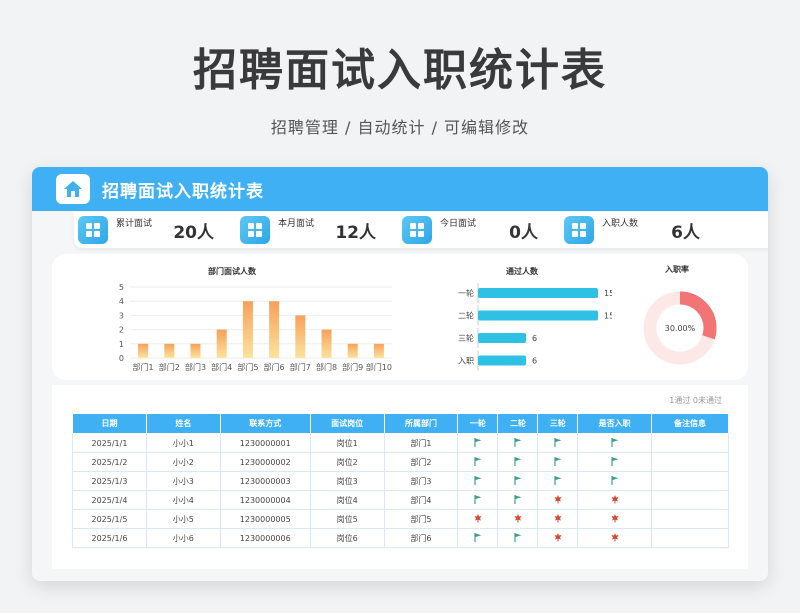 The width and height of the screenshot is (800, 613). What do you see at coordinates (183, 191) in the screenshot?
I see `card-title: 招聘面试入职统计表` at bounding box center [183, 191].